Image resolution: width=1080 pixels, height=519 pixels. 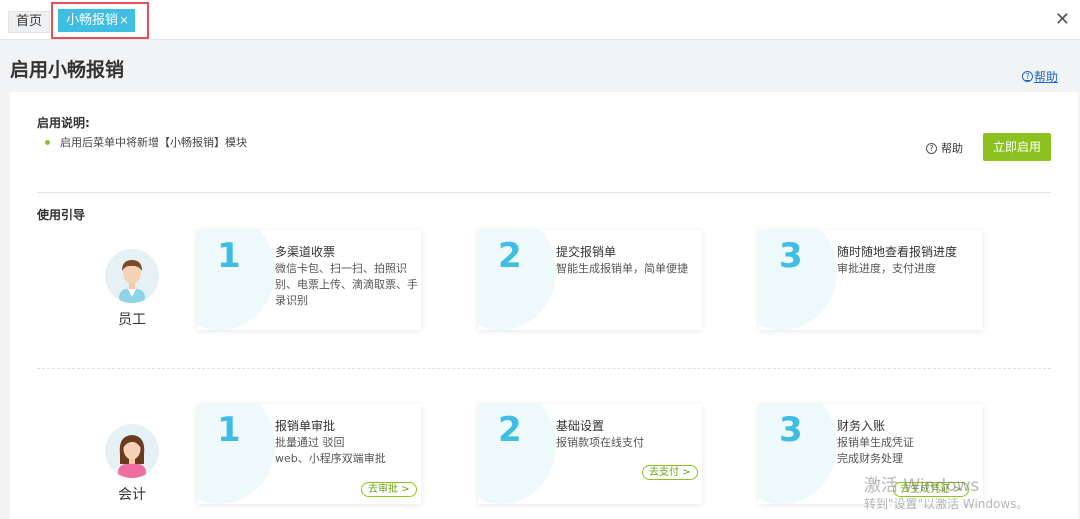 What do you see at coordinates (886, 268) in the screenshot?
I see `step-desc: 审批进度，支付进度` at bounding box center [886, 268].